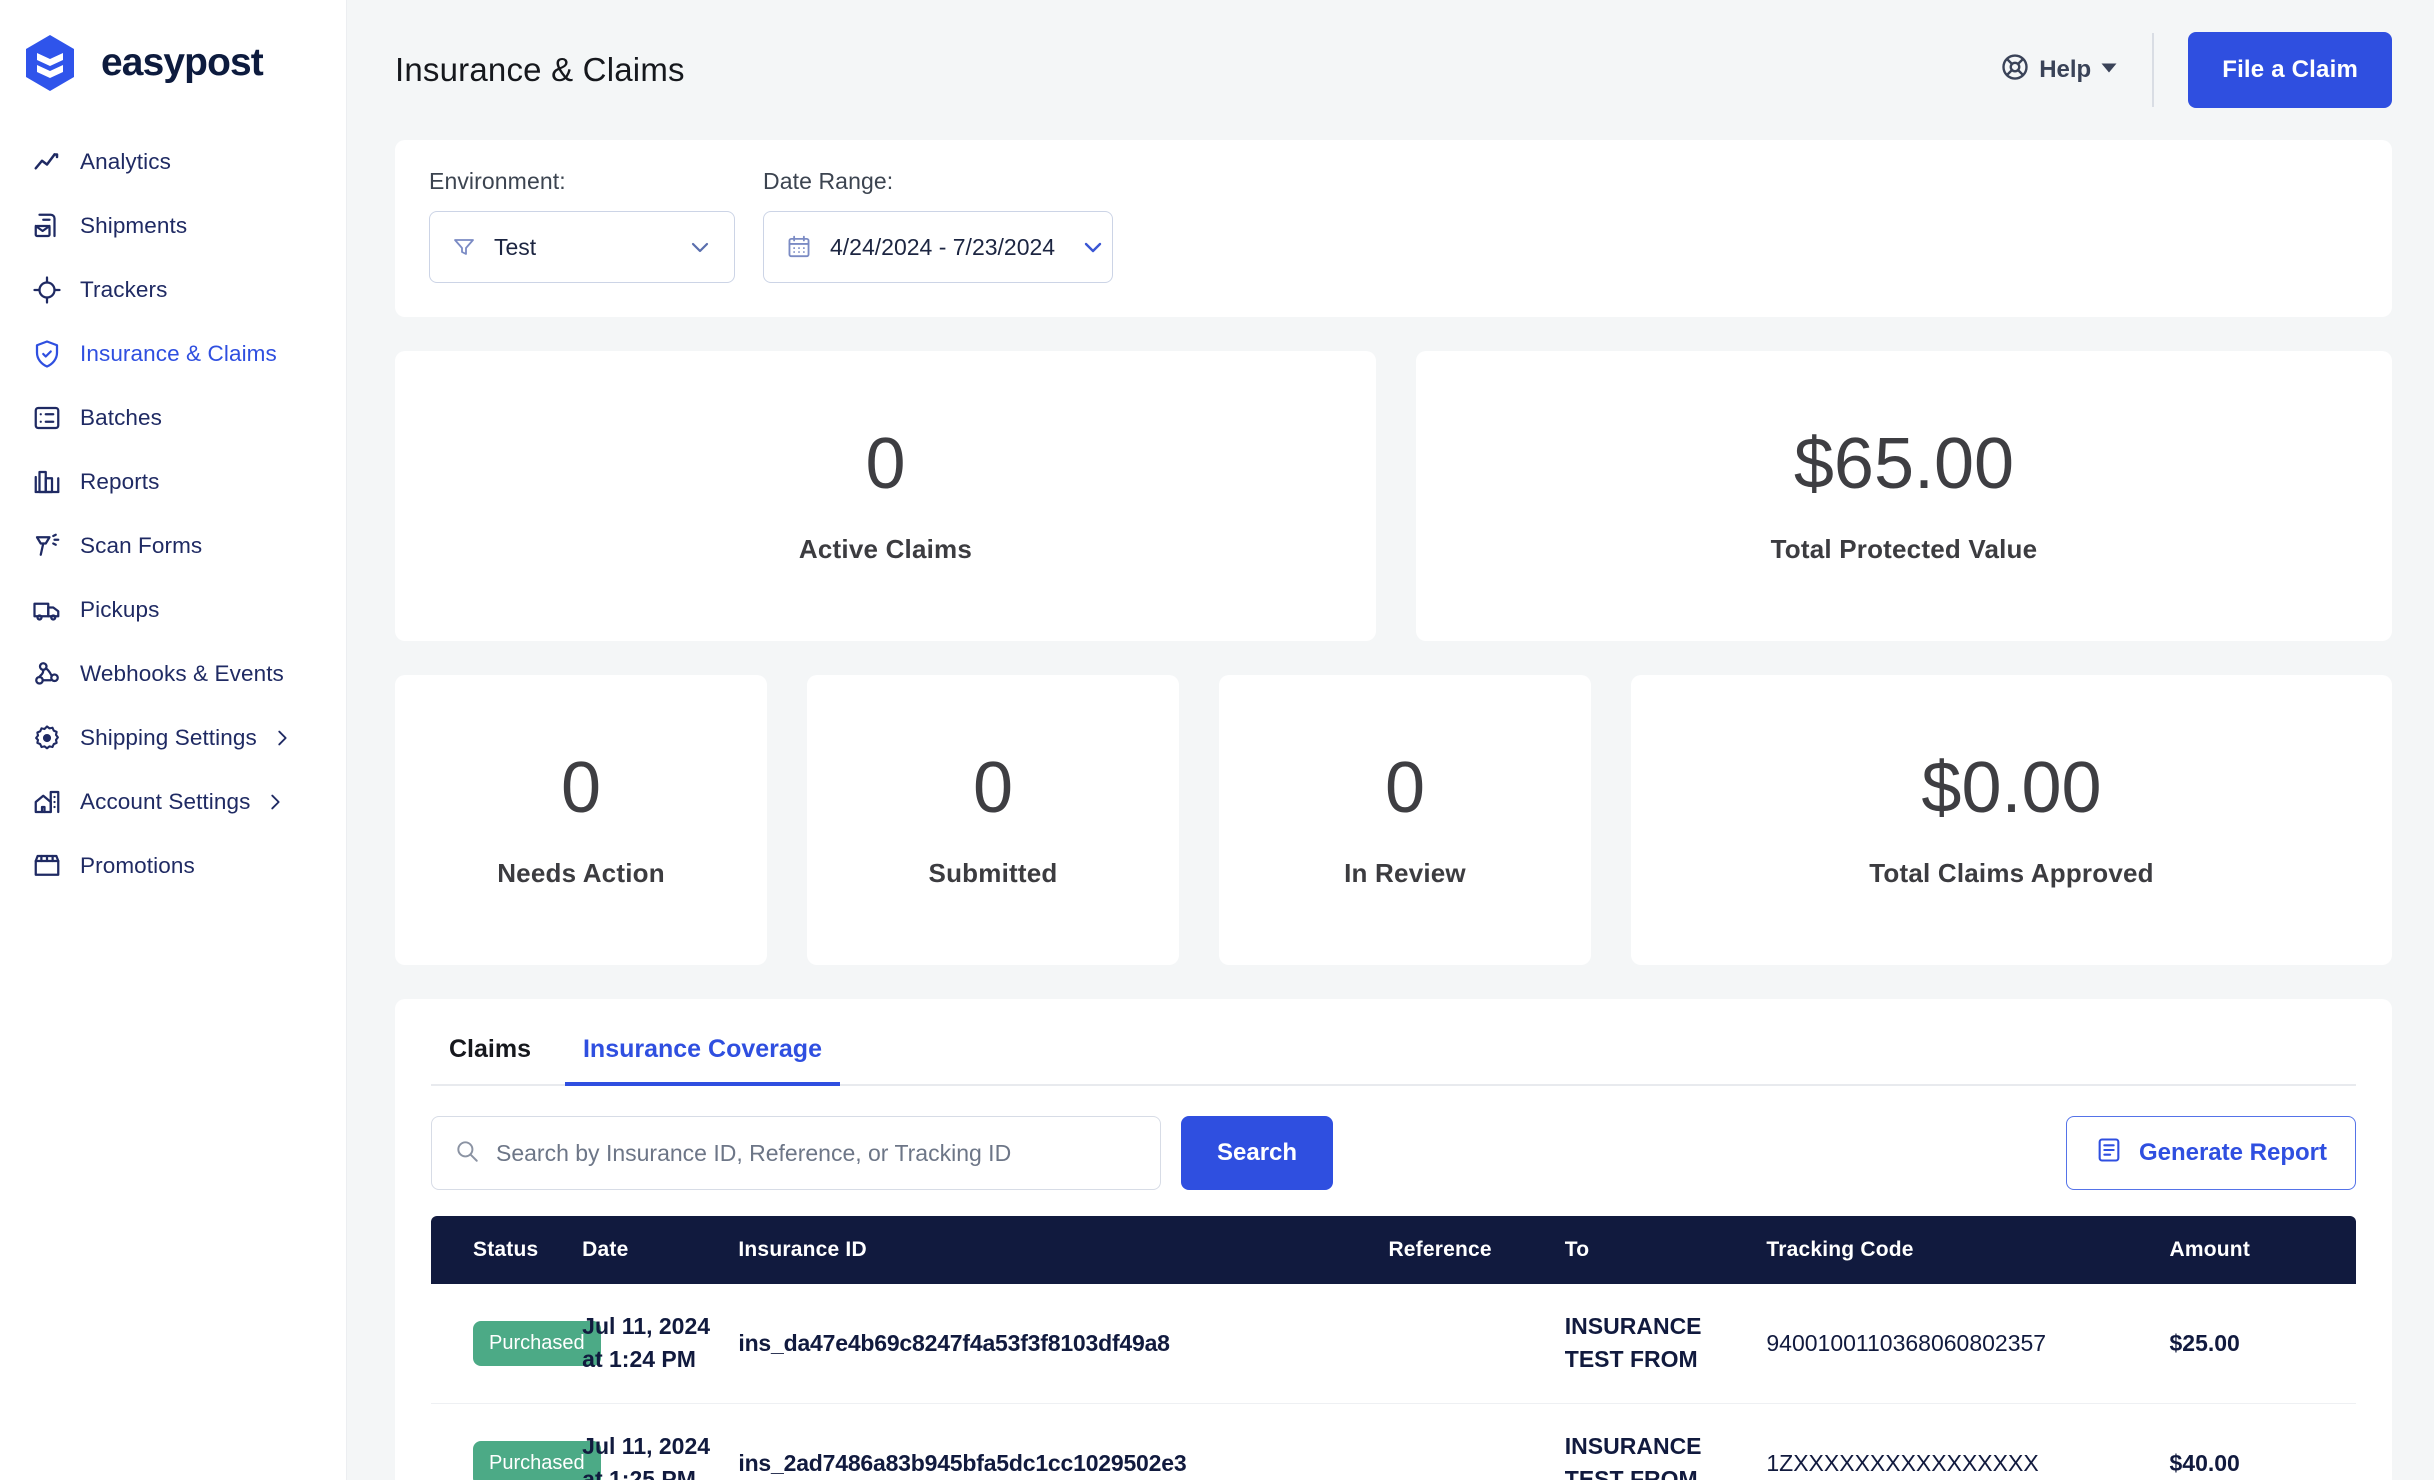 The width and height of the screenshot is (2434, 1480). I want to click on header-actions: Help File a Claim, so click(2196, 70).